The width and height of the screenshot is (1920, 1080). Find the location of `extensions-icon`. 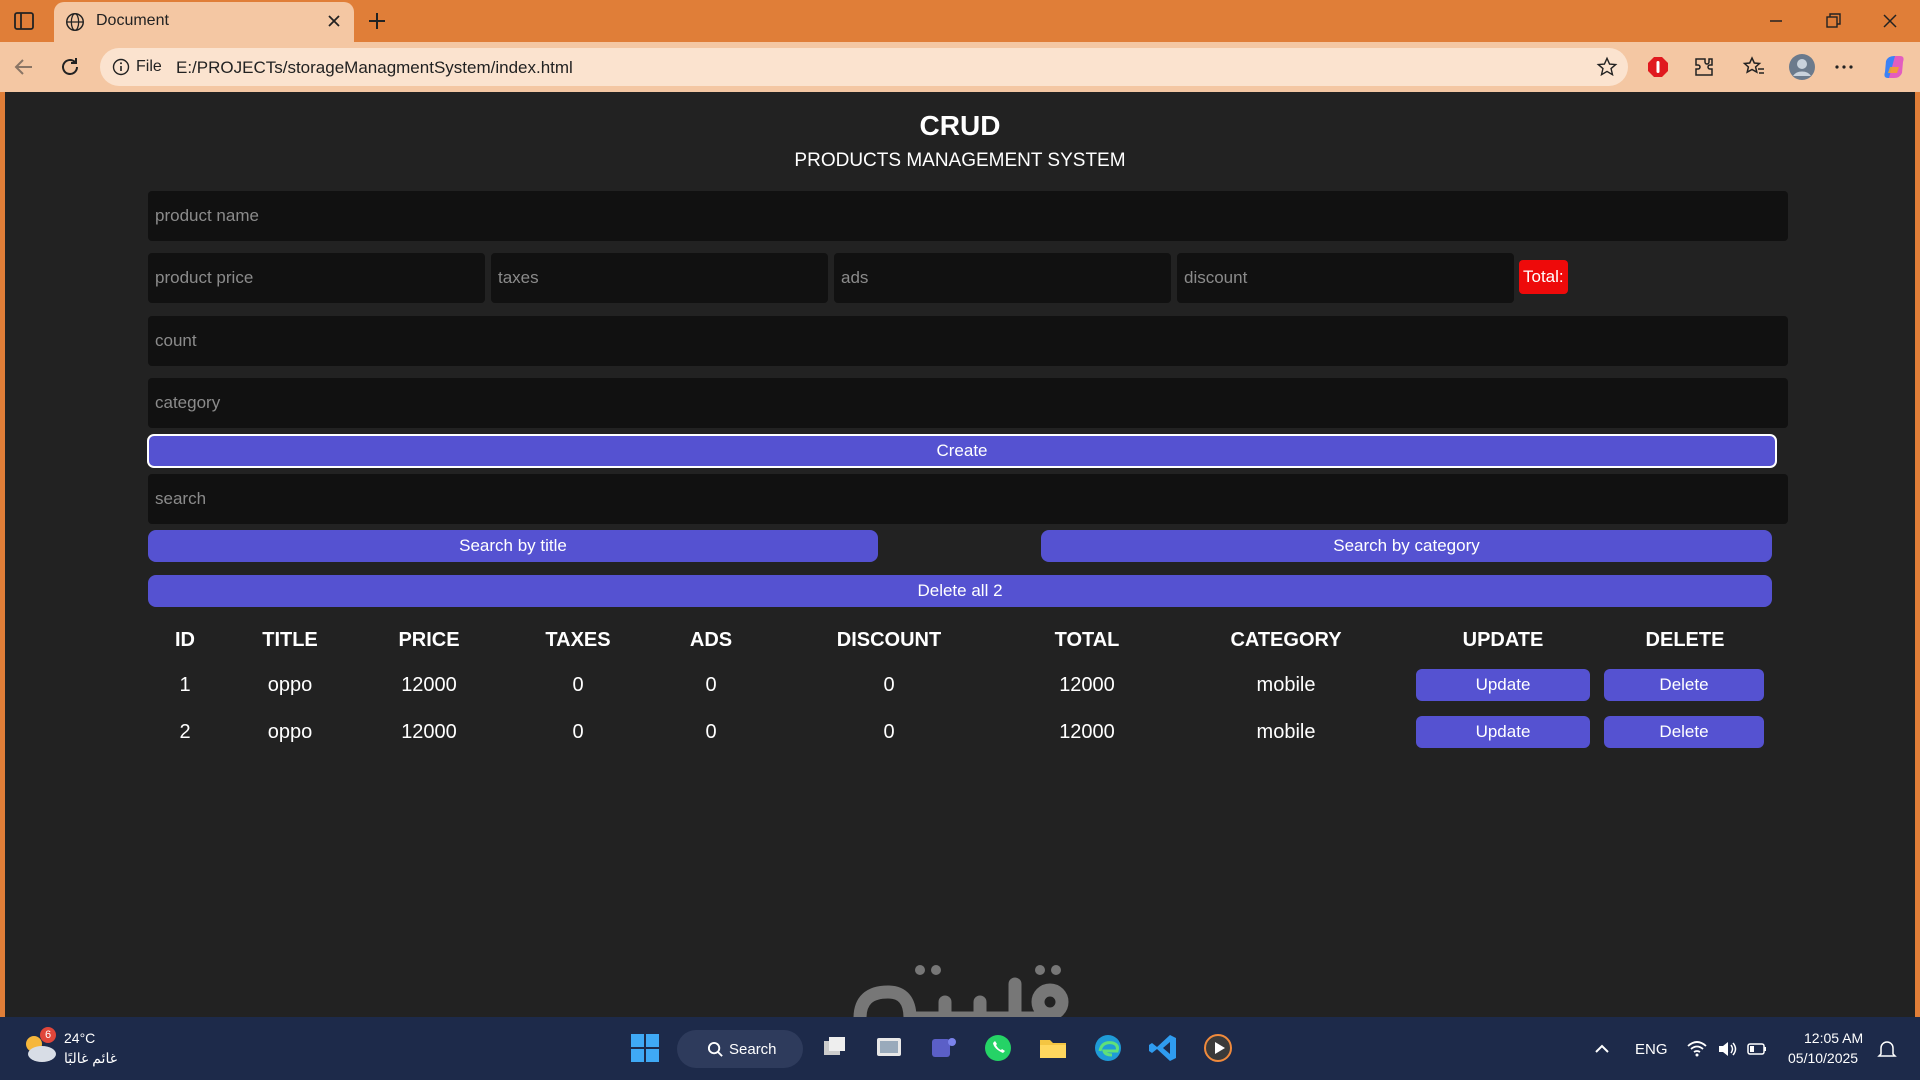

extensions-icon is located at coordinates (1704, 67).